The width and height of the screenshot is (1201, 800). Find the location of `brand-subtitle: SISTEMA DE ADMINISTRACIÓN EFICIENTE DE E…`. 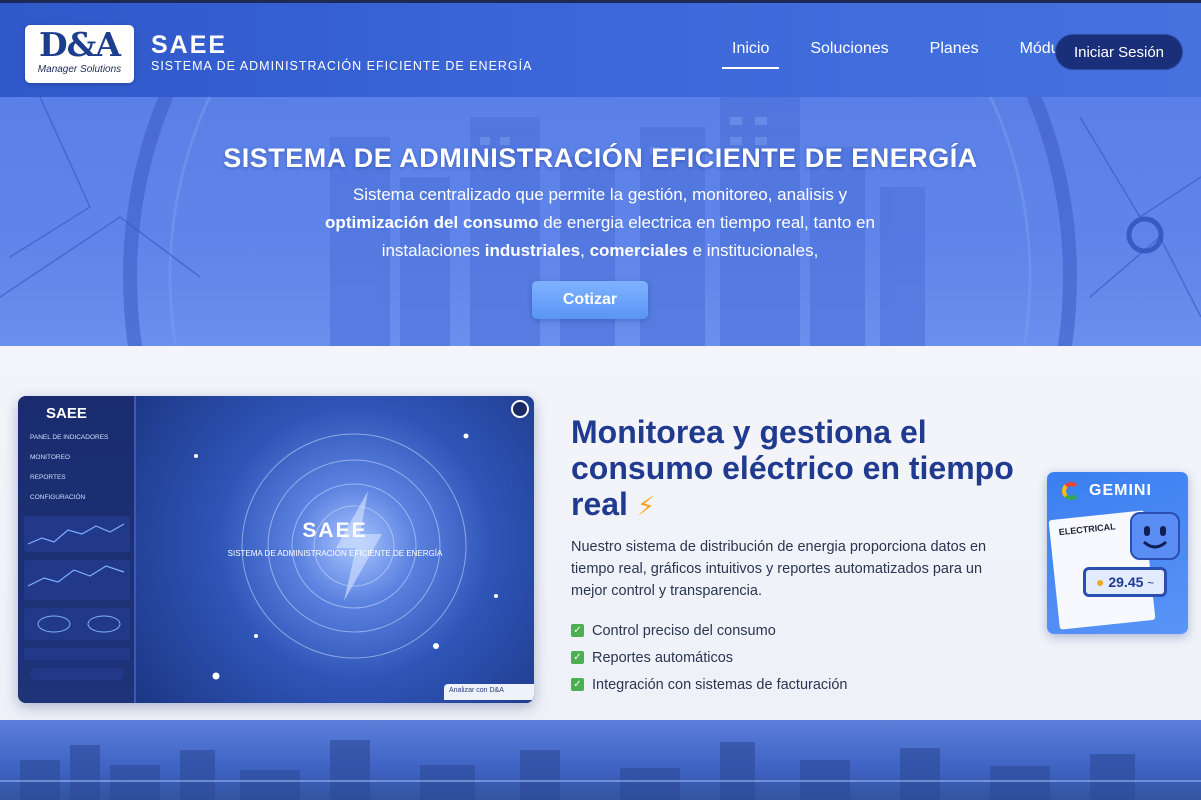

brand-subtitle: SISTEMA DE ADMINISTRACIÓN EFICIENTE DE E… is located at coordinates (342, 66).